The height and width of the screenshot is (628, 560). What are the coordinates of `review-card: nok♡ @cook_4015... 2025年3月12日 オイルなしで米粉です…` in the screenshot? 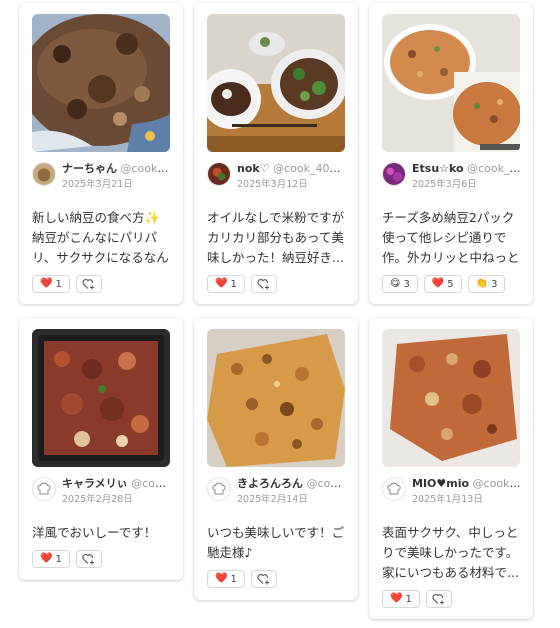 It's located at (276, 153).